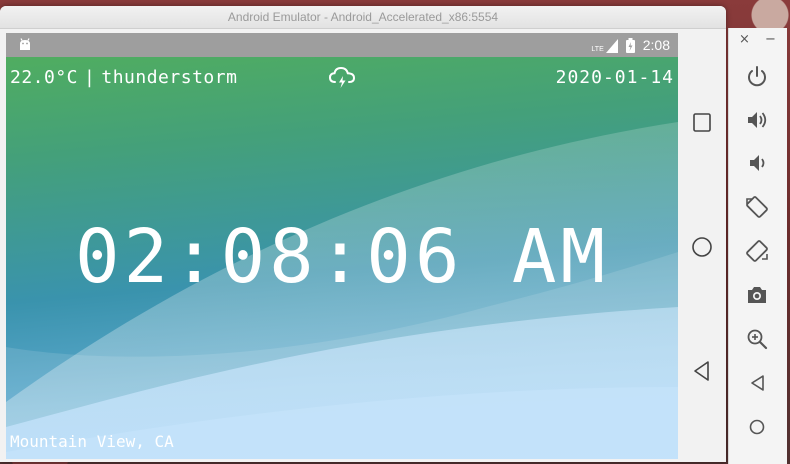  What do you see at coordinates (757, 339) in the screenshot?
I see `zoom-icon` at bounding box center [757, 339].